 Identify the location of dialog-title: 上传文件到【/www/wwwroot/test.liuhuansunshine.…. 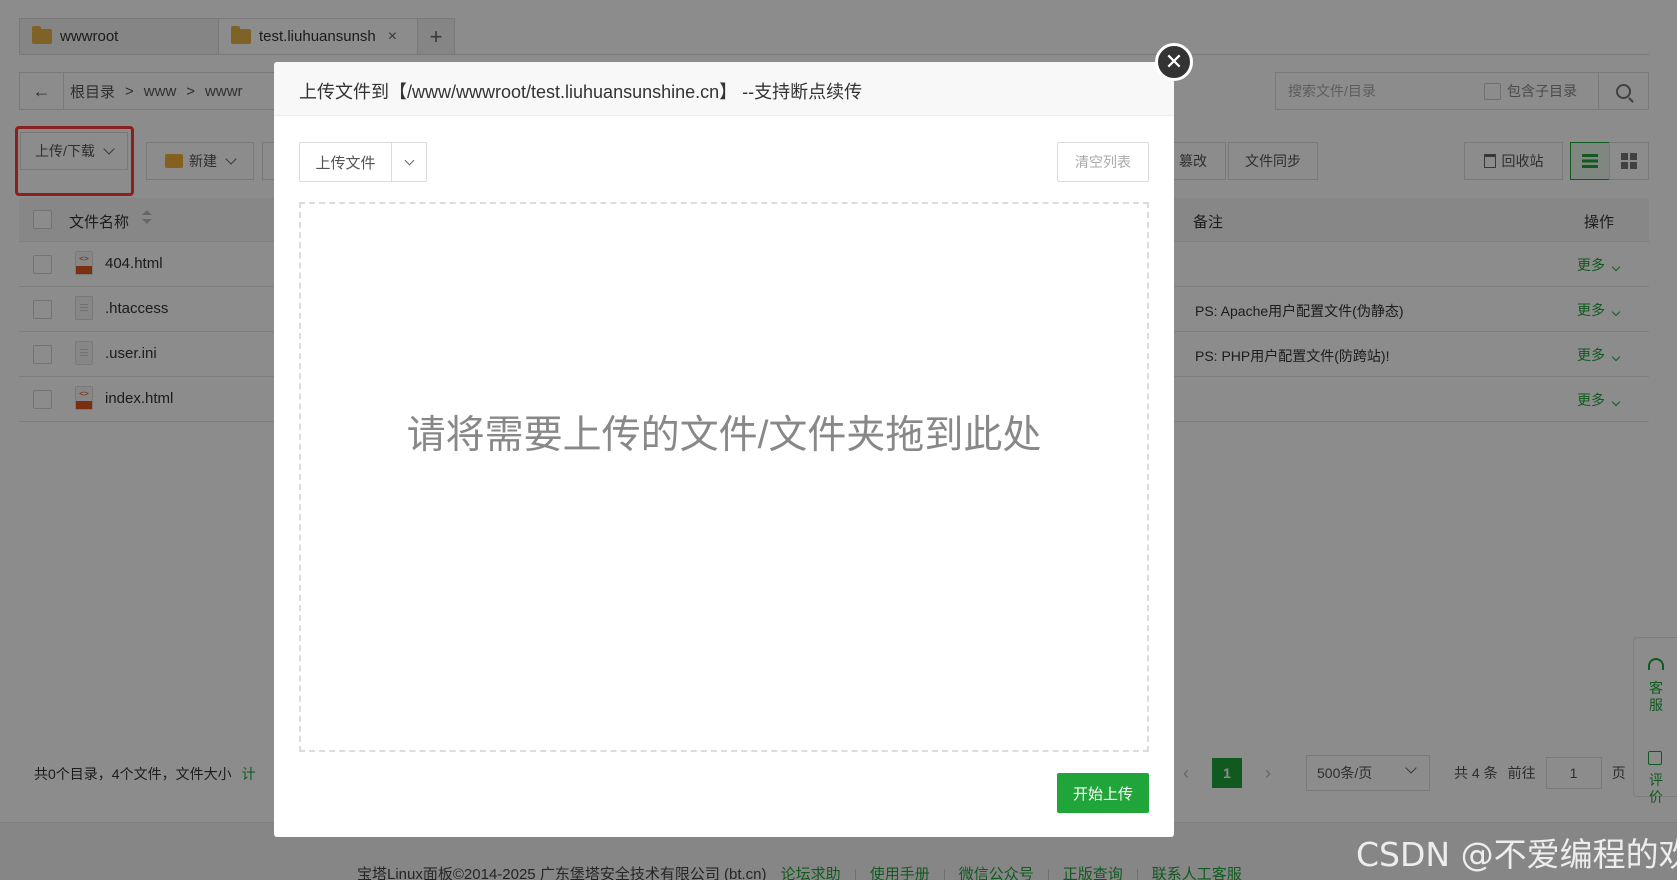
(581, 92).